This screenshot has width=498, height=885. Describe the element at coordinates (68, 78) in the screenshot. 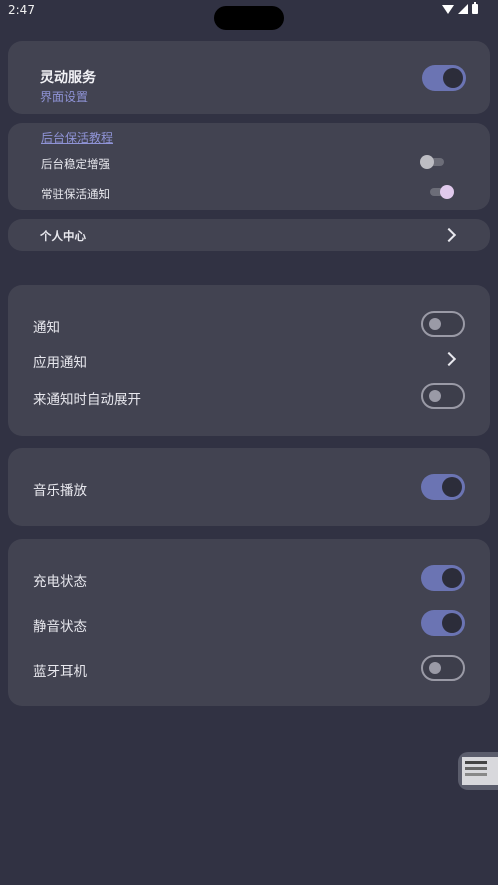

I see `service-title: 灵动服务` at that location.